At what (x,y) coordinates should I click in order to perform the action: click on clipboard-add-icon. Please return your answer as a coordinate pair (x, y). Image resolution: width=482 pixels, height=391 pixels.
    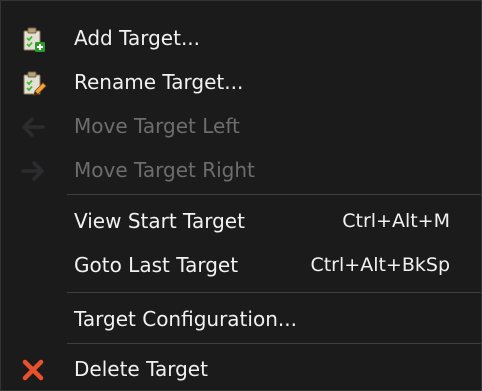
    Looking at the image, I should click on (33, 39).